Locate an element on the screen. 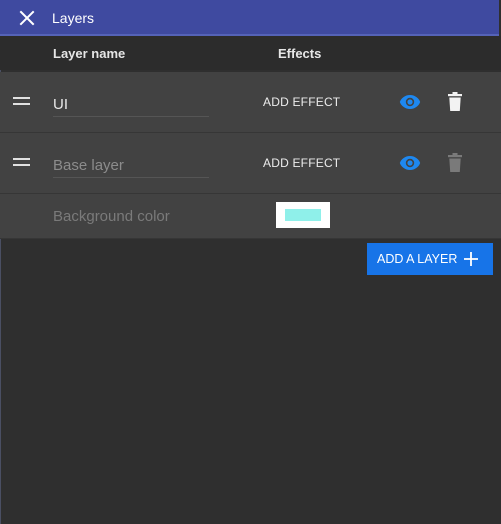  add-layer-button: ADD A LAYER is located at coordinates (430, 259).